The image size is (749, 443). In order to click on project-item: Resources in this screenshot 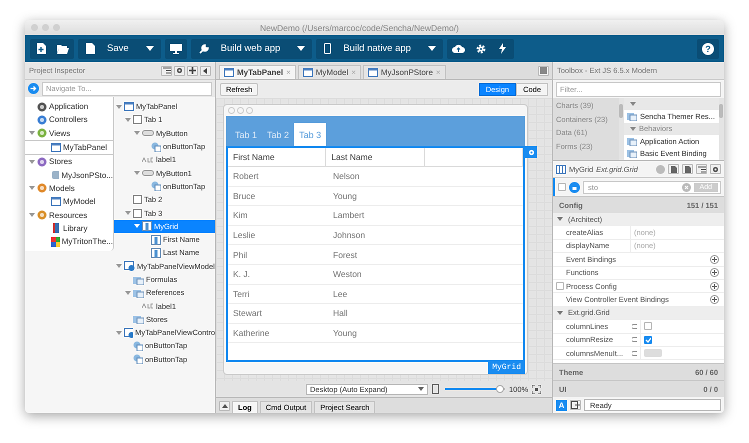, I will do `click(69, 215)`.